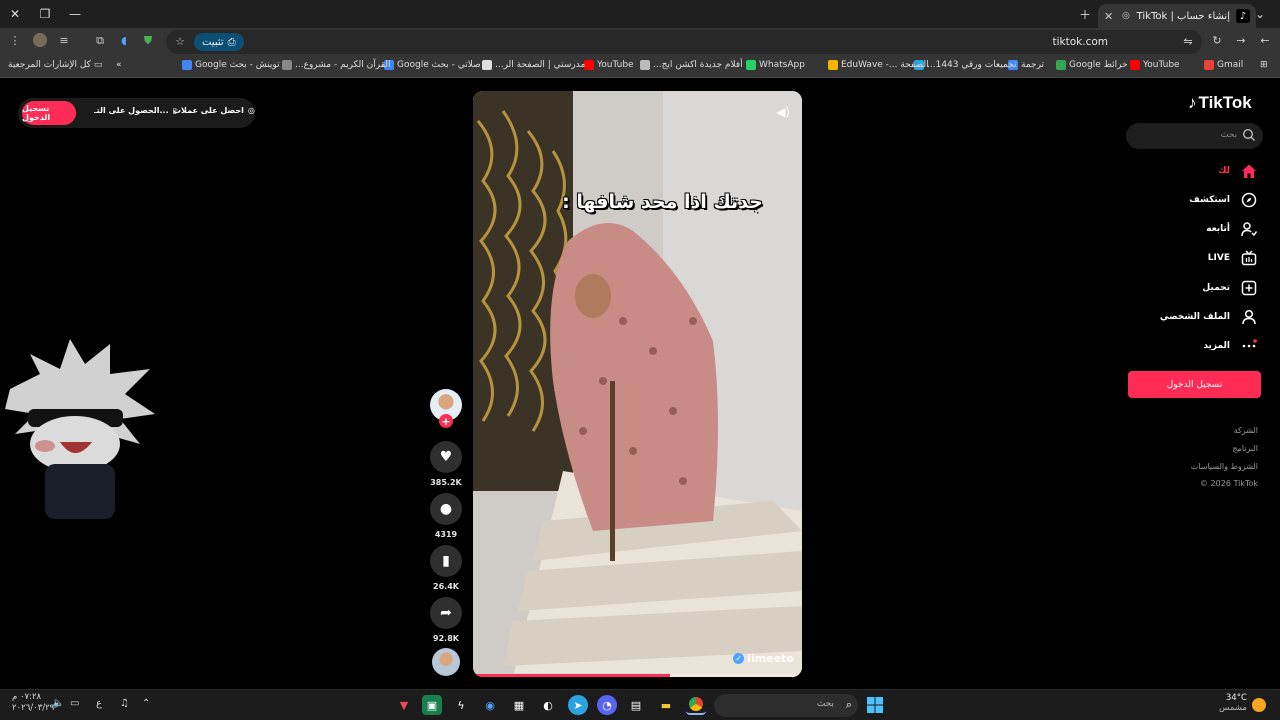 This screenshot has height=720, width=1280. What do you see at coordinates (1194, 136) in the screenshot?
I see `search-input: بحث` at bounding box center [1194, 136].